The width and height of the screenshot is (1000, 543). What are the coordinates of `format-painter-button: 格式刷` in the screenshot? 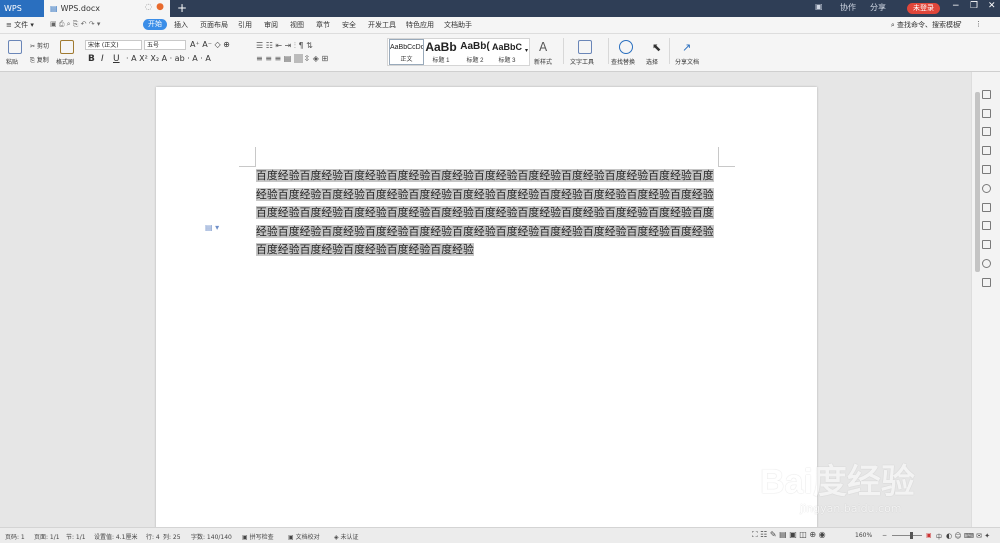 It's located at (65, 61).